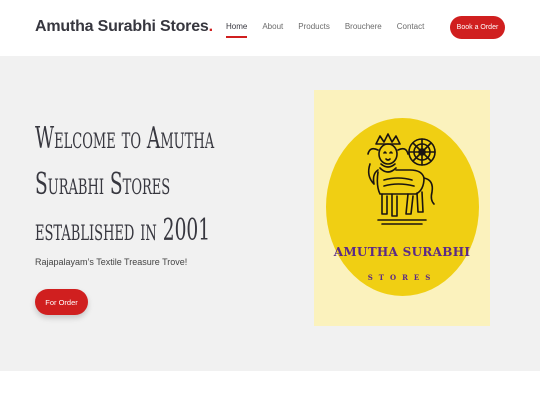 The width and height of the screenshot is (540, 405). What do you see at coordinates (111, 262) in the screenshot?
I see `hero-subtitle: Rajapalayam’s Textile Treasure Trove!` at bounding box center [111, 262].